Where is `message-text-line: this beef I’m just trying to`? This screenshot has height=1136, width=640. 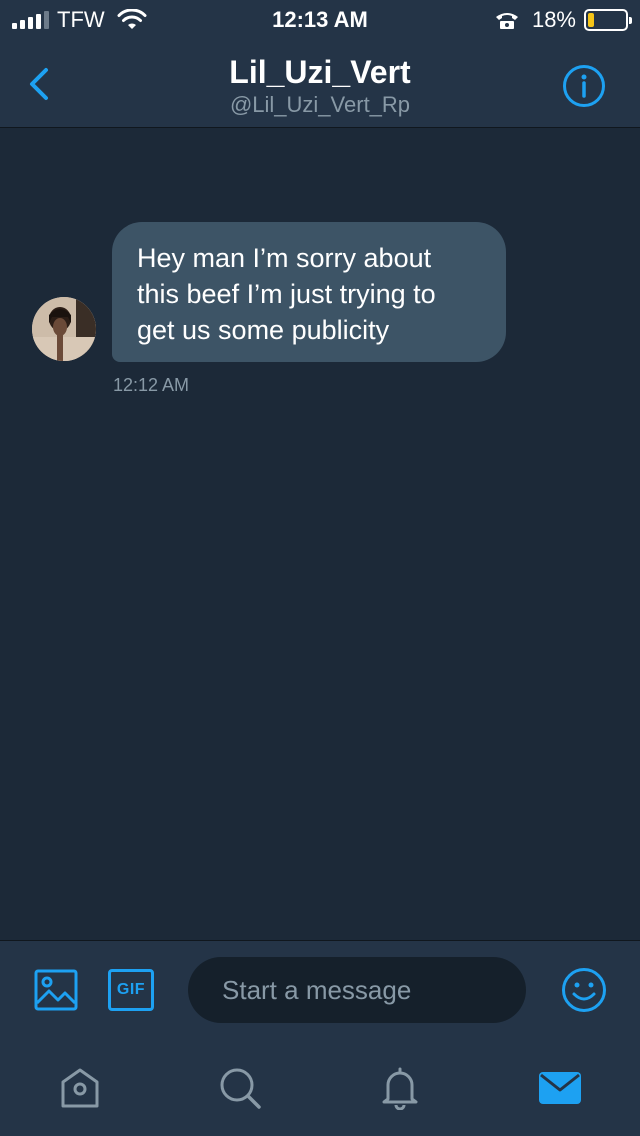 message-text-line: this beef I’m just trying to is located at coordinates (286, 294).